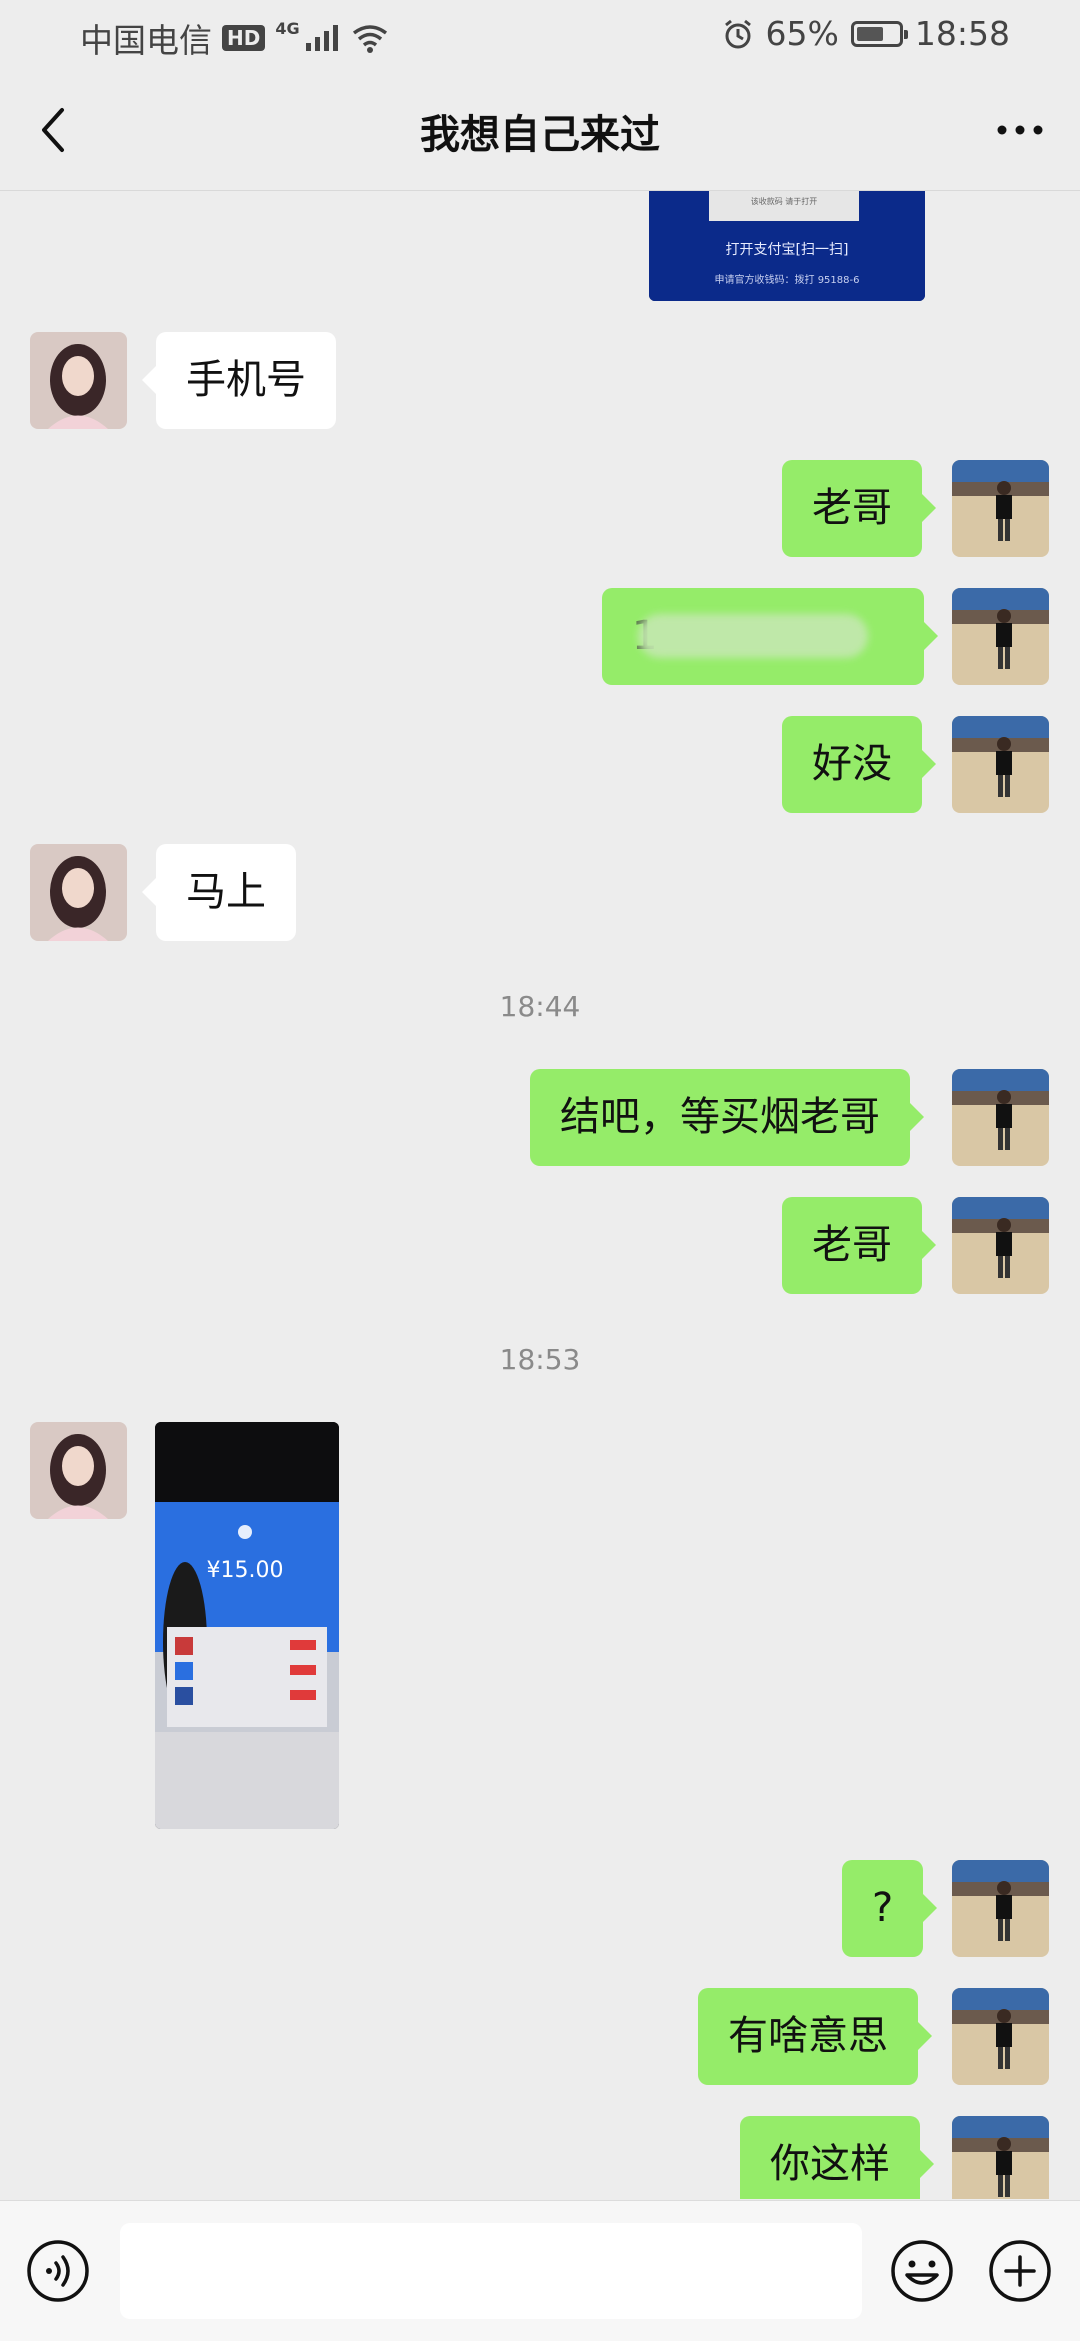 This screenshot has height=2341, width=1080. Describe the element at coordinates (540, 1359) in the screenshot. I see `timestamp: 18:53` at that location.